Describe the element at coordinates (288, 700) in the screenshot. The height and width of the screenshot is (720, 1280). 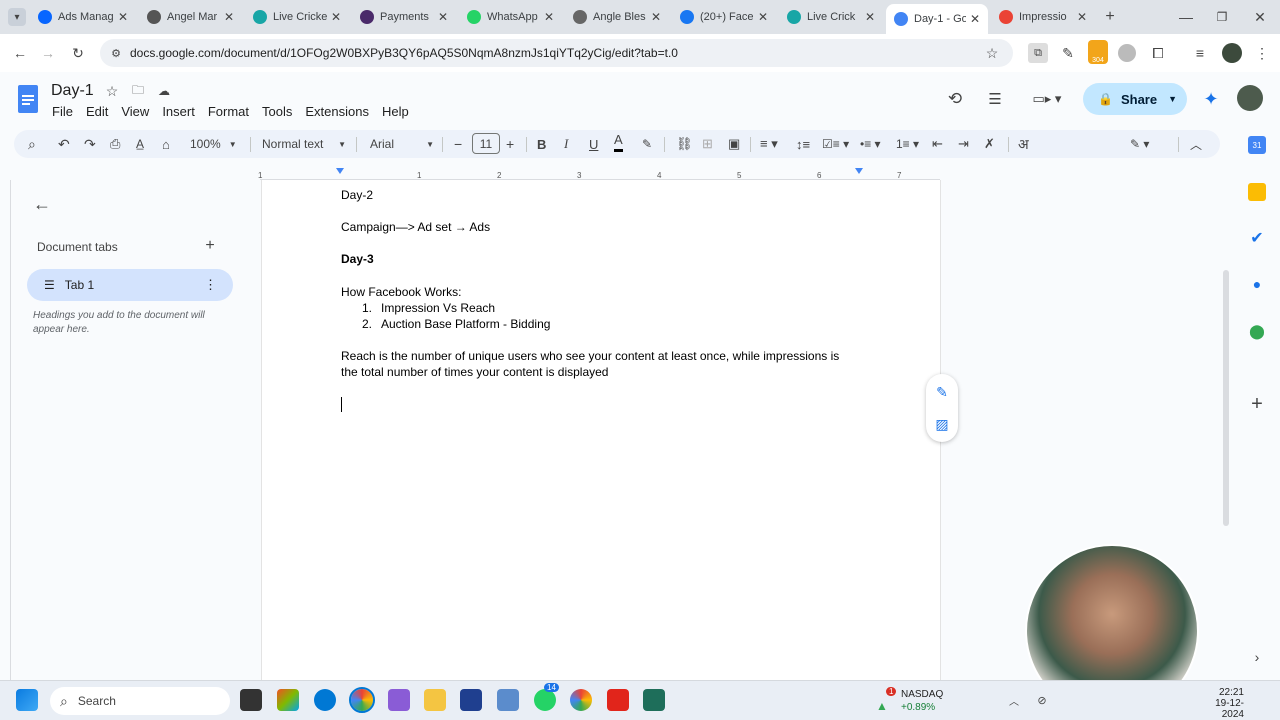
I see `copilot-icon` at that location.